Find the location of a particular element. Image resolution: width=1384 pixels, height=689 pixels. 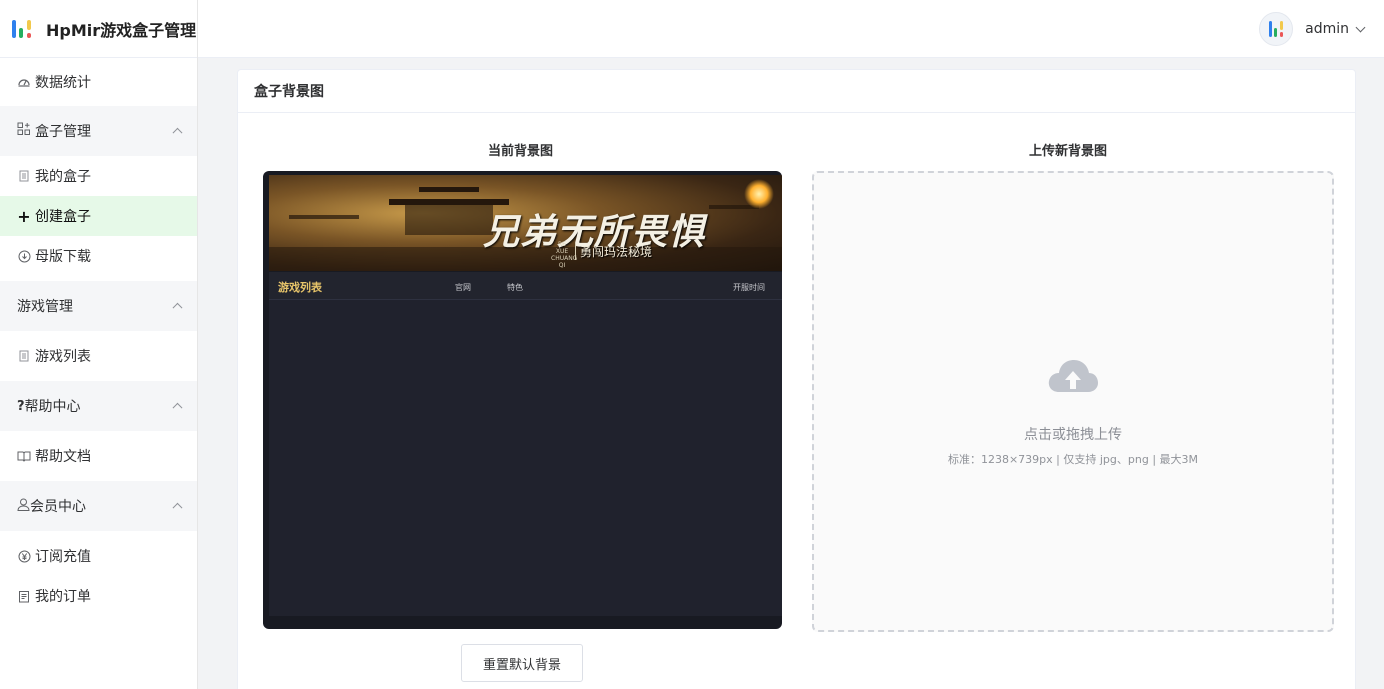

preview-banner-subtitle: 勇闯玛法秘境 is located at coordinates (613, 251).